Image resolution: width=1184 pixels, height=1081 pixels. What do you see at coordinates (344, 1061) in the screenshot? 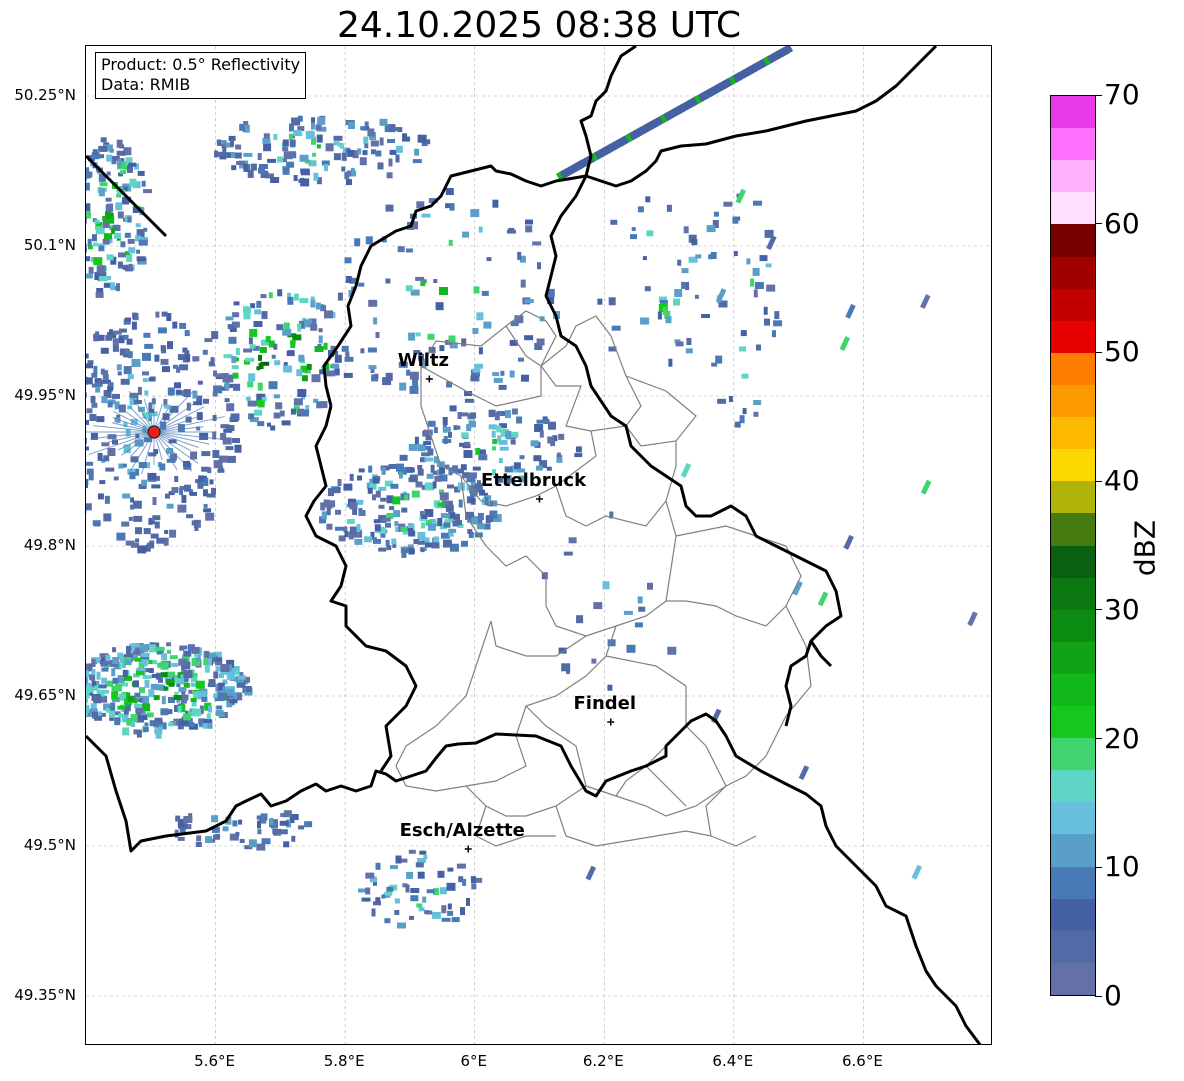
I see `longitude-label: 5.8°E` at bounding box center [344, 1061].